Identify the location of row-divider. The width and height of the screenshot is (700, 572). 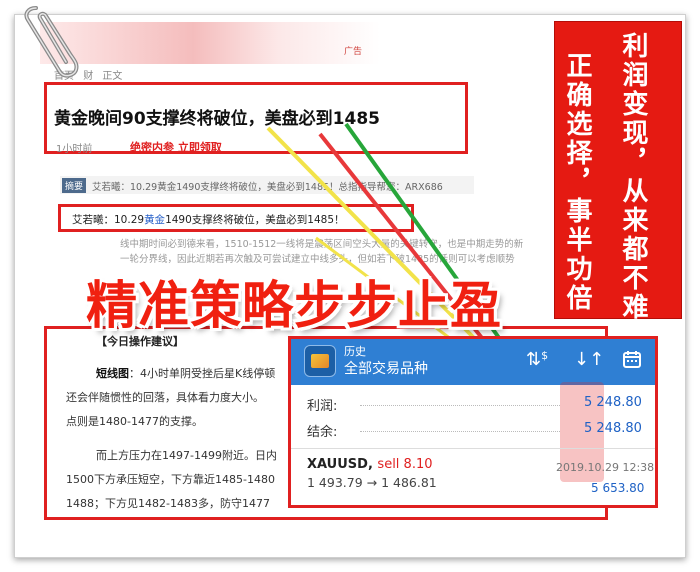
(473, 448).